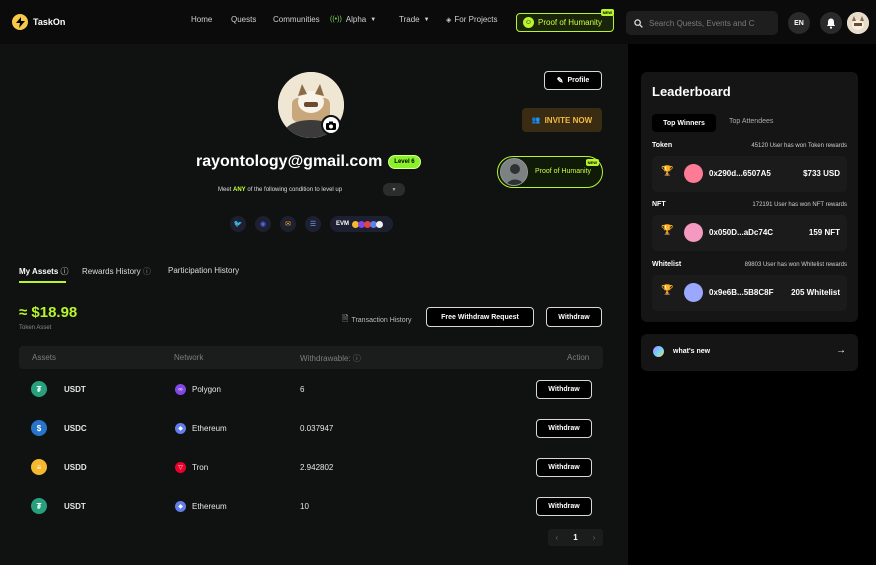 This screenshot has height=565, width=876. Describe the element at coordinates (573, 80) in the screenshot. I see `profile-button: ✎ Profile` at that location.